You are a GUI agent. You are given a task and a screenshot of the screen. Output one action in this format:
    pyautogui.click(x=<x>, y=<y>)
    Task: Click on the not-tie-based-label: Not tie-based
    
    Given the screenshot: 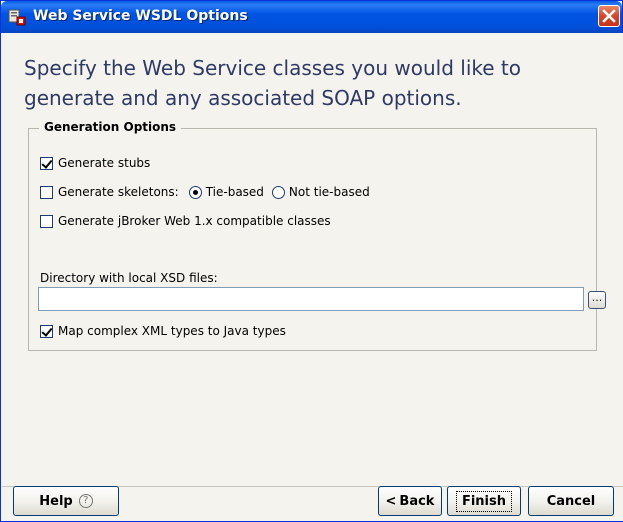 What is the action you would take?
    pyautogui.click(x=329, y=192)
    